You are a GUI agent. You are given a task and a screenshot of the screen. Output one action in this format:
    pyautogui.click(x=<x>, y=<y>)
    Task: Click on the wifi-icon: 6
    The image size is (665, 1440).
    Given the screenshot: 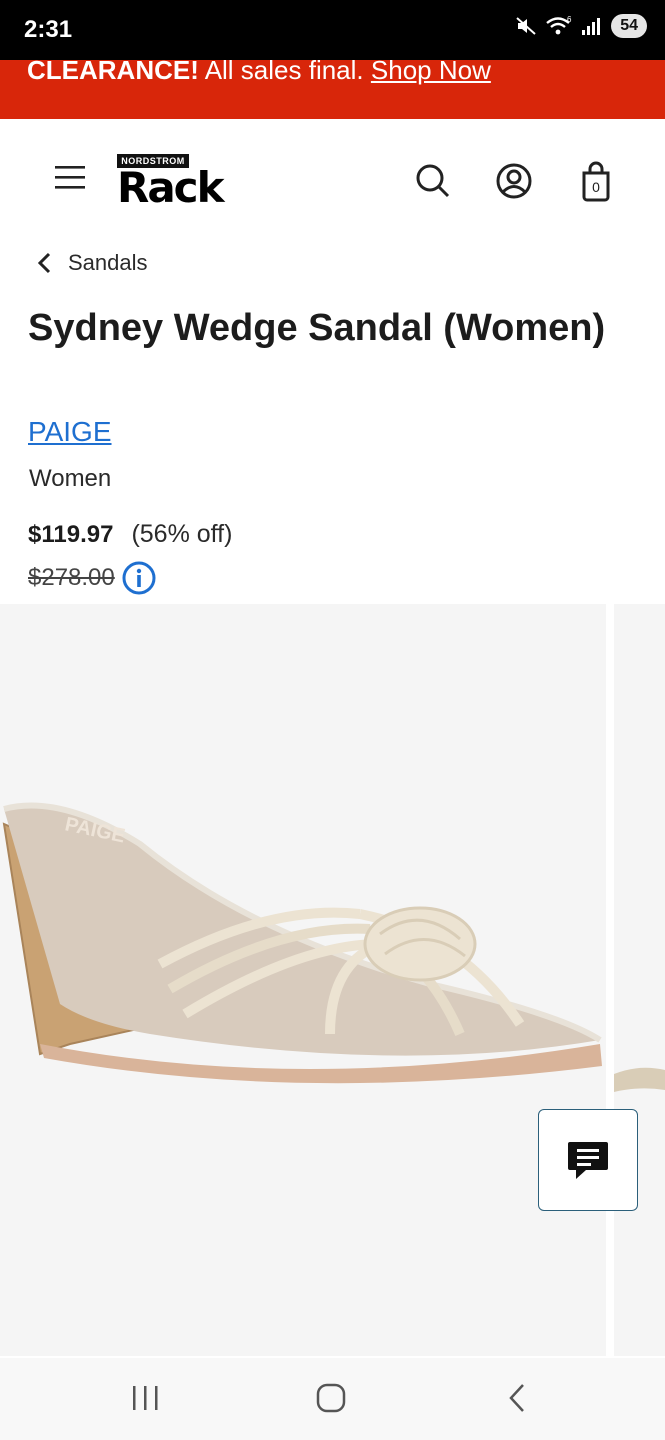 What is the action you would take?
    pyautogui.click(x=559, y=25)
    